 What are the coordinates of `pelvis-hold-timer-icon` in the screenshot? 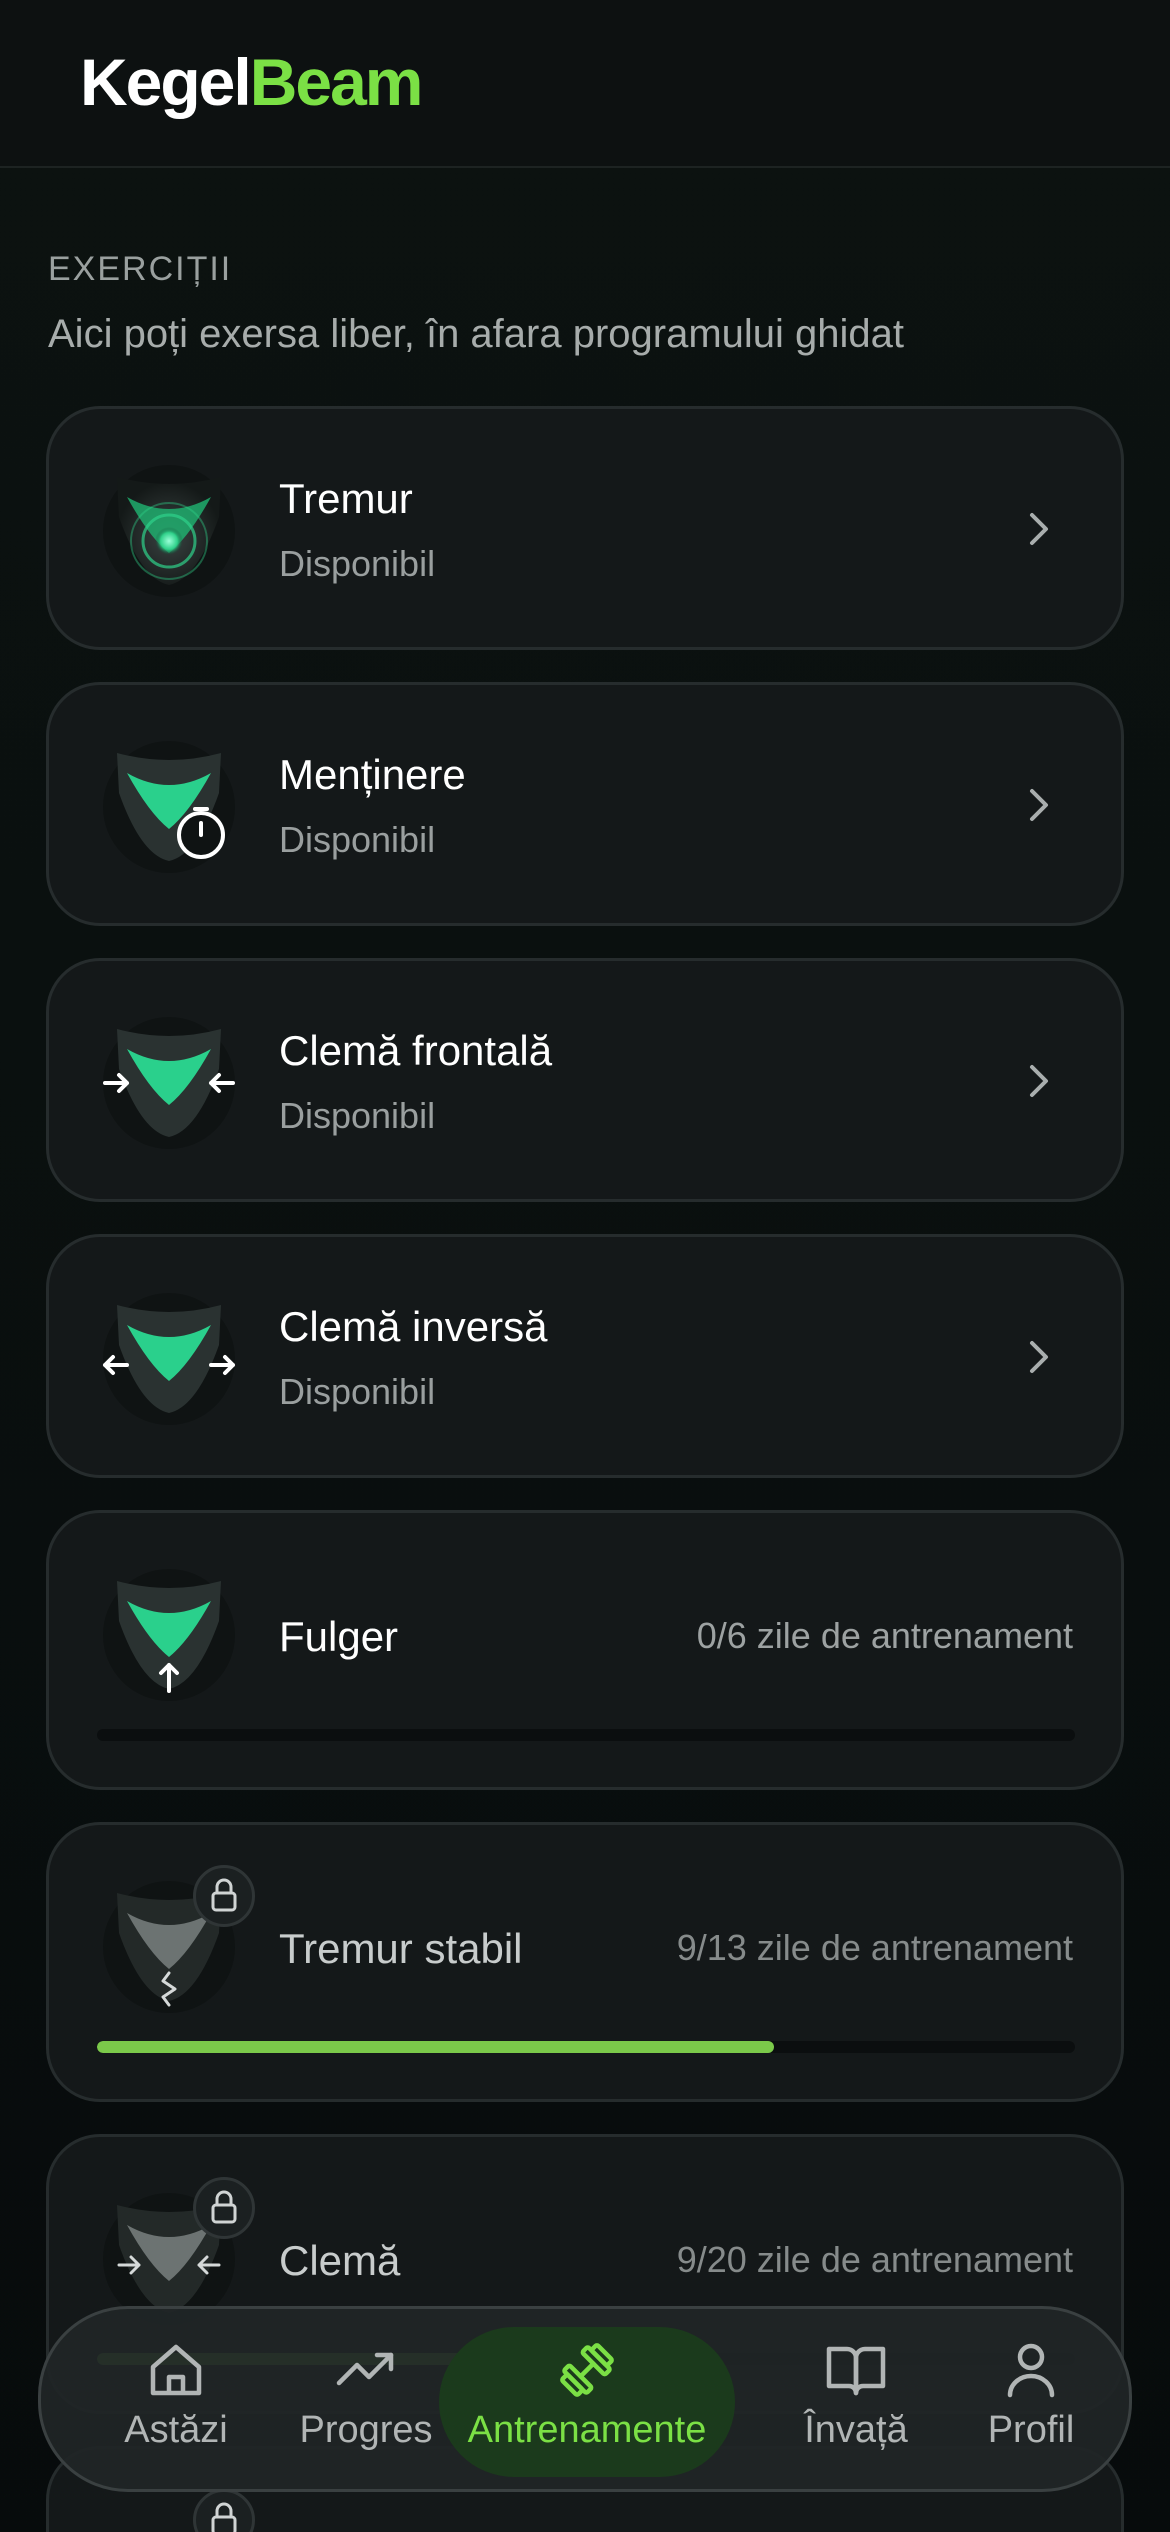 It's located at (169, 805).